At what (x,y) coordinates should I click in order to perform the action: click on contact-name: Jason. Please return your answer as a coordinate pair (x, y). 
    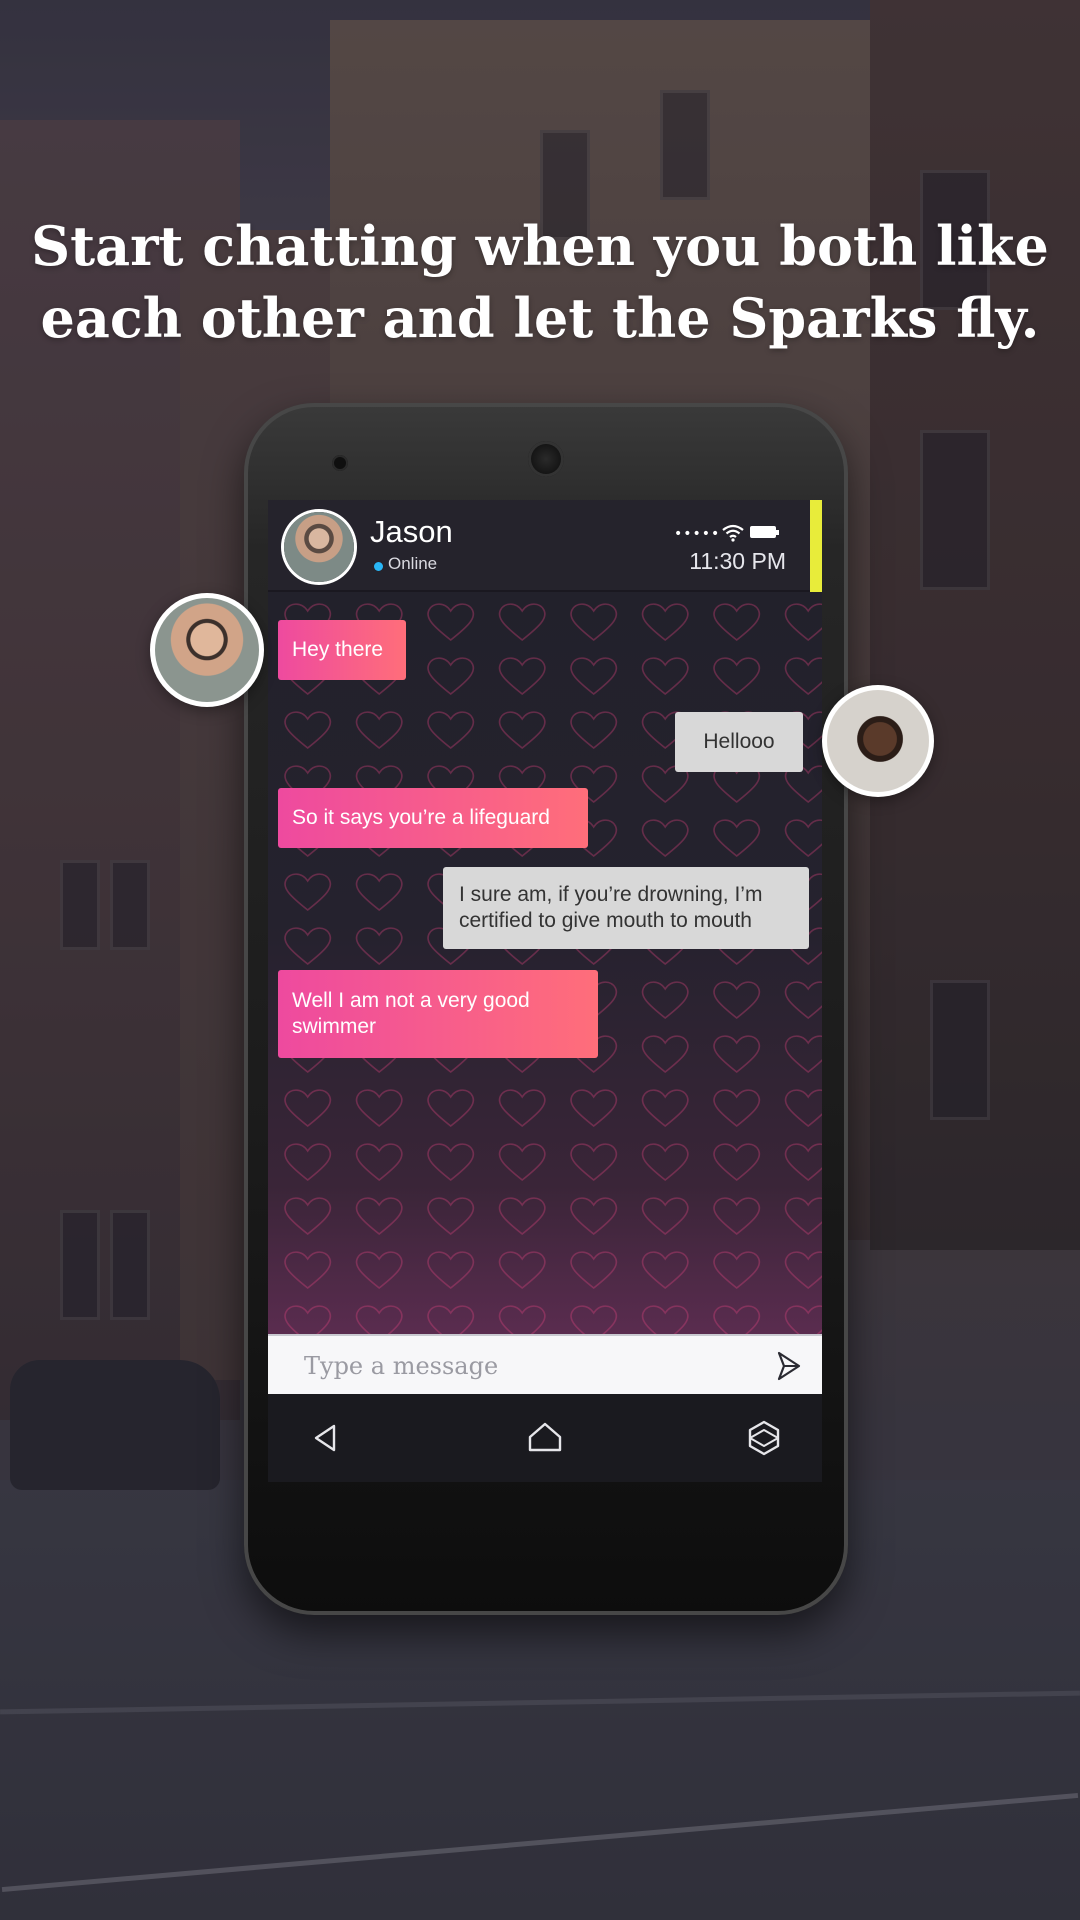
    Looking at the image, I should click on (411, 532).